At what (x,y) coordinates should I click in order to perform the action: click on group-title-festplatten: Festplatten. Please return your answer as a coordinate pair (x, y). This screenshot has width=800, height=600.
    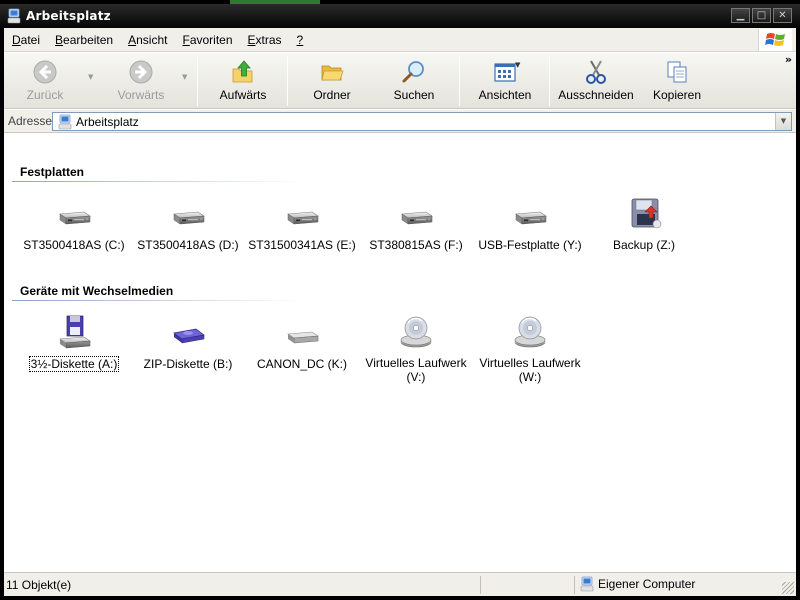
    Looking at the image, I should click on (52, 172).